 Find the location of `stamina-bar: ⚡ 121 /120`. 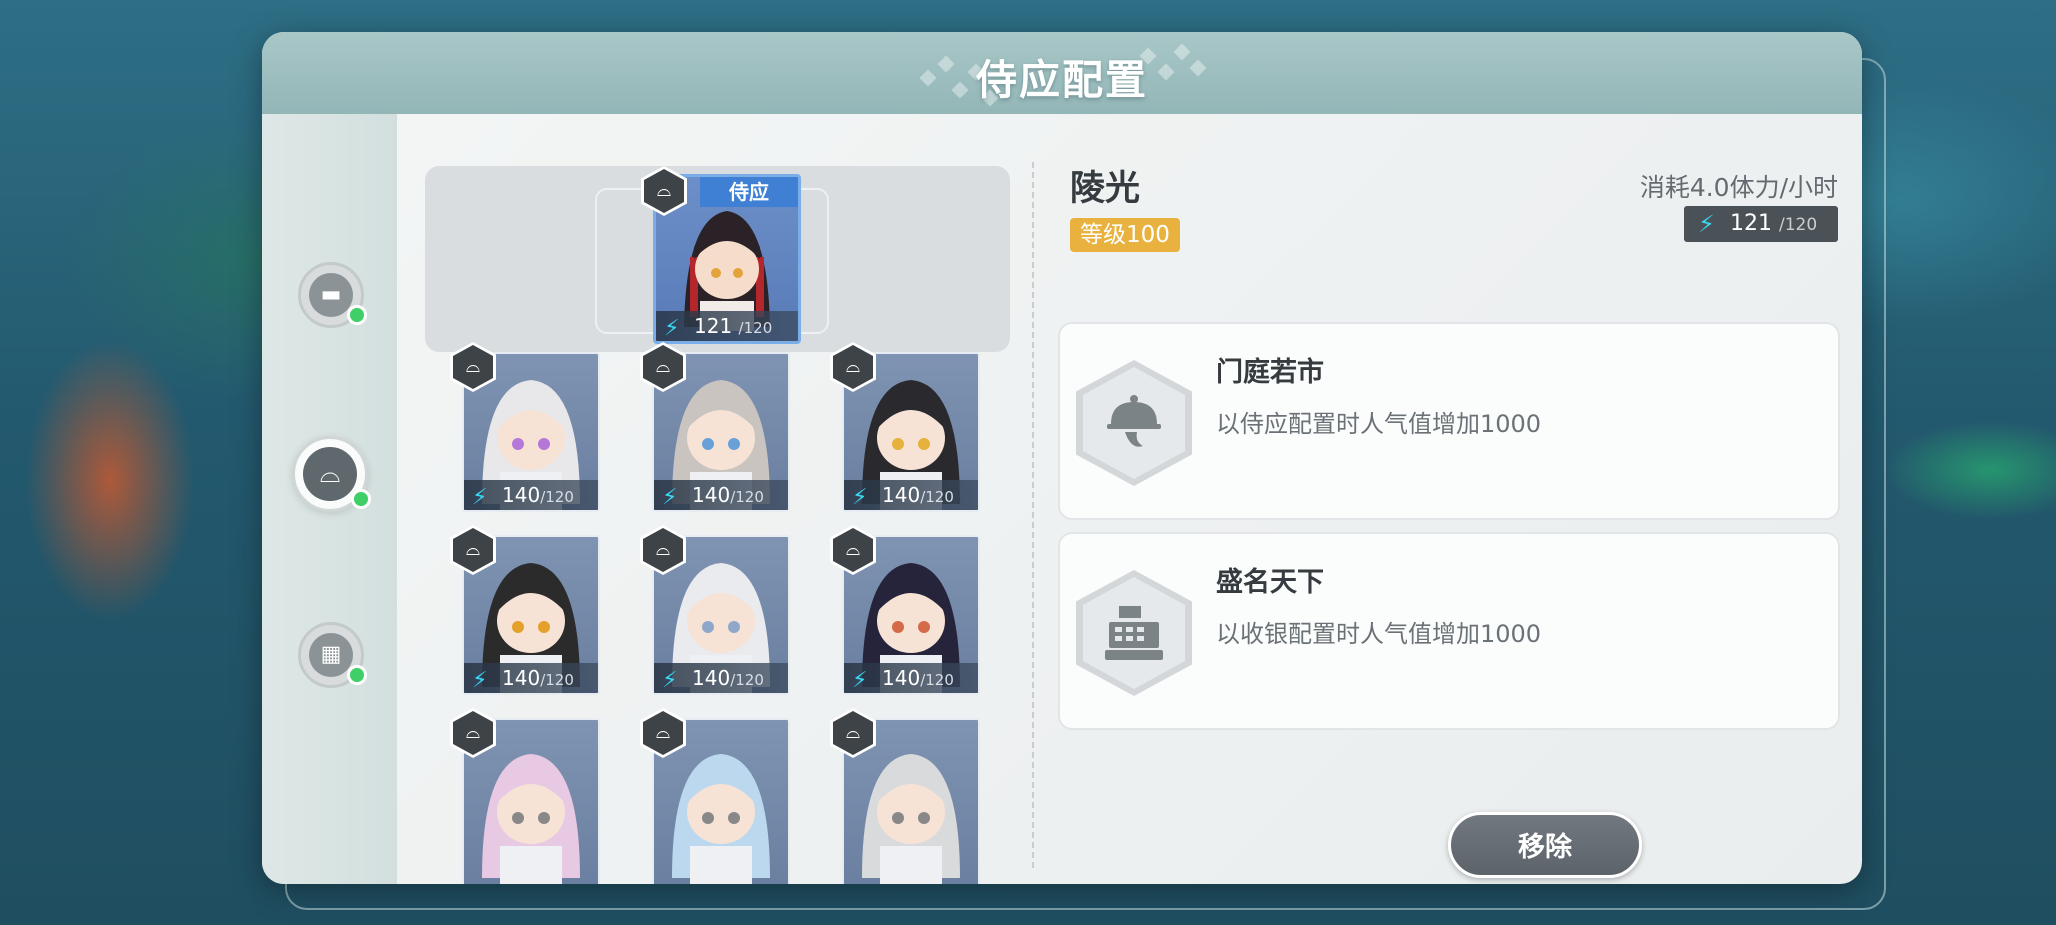

stamina-bar: ⚡ 121 /120 is located at coordinates (727, 326).